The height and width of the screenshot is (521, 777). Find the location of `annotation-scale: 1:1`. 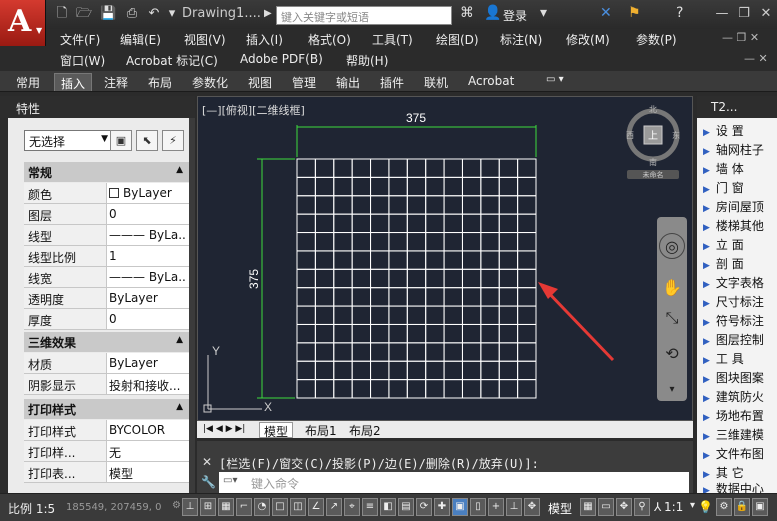

annotation-scale: 1:1 is located at coordinates (673, 507).